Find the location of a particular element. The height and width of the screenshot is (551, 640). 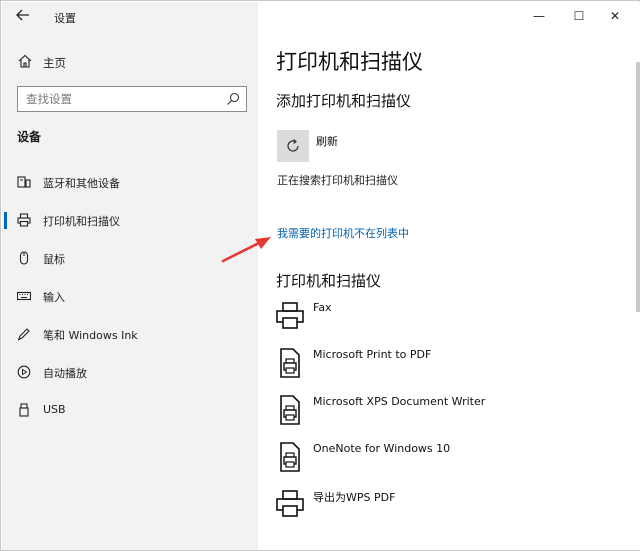

close-button: ✕ is located at coordinates (615, 16).